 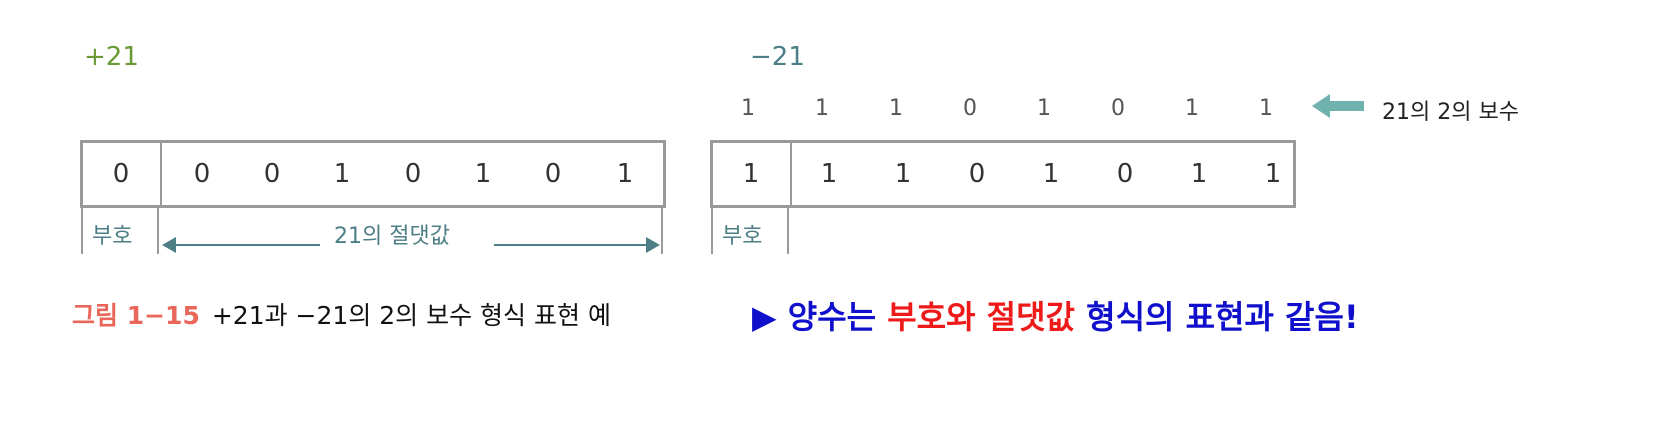 What do you see at coordinates (777, 57) in the screenshot?
I see `negative-number-label: −21` at bounding box center [777, 57].